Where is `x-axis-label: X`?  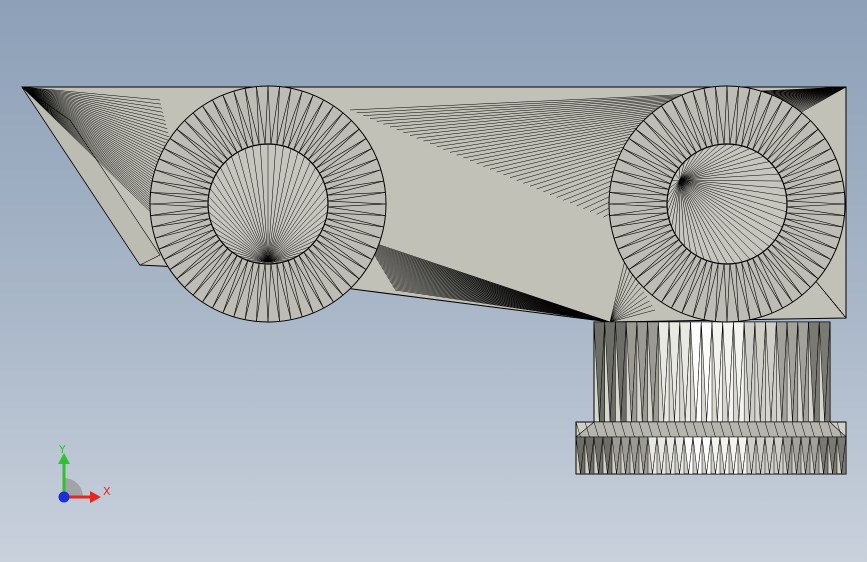
x-axis-label: X is located at coordinates (107, 491).